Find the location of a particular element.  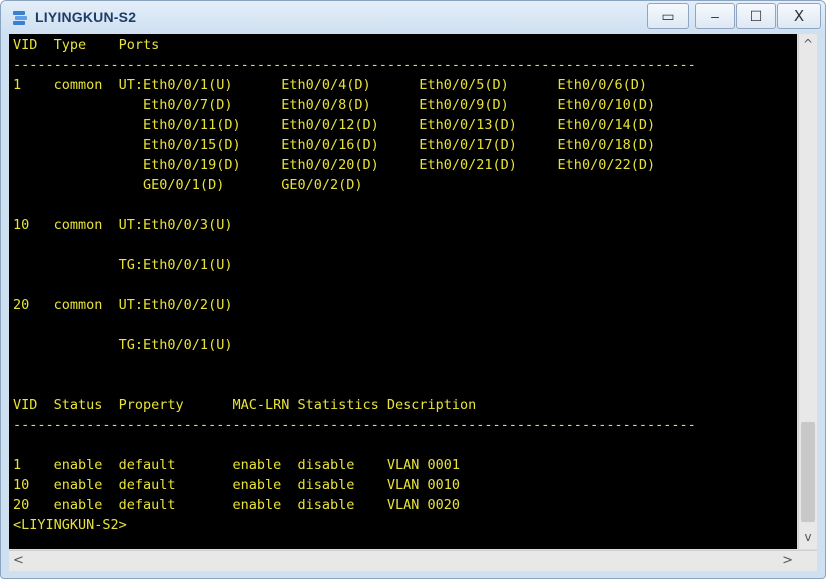

terminal-line: GE0/0/1(D) GE0/0/2(D) is located at coordinates (188, 185).